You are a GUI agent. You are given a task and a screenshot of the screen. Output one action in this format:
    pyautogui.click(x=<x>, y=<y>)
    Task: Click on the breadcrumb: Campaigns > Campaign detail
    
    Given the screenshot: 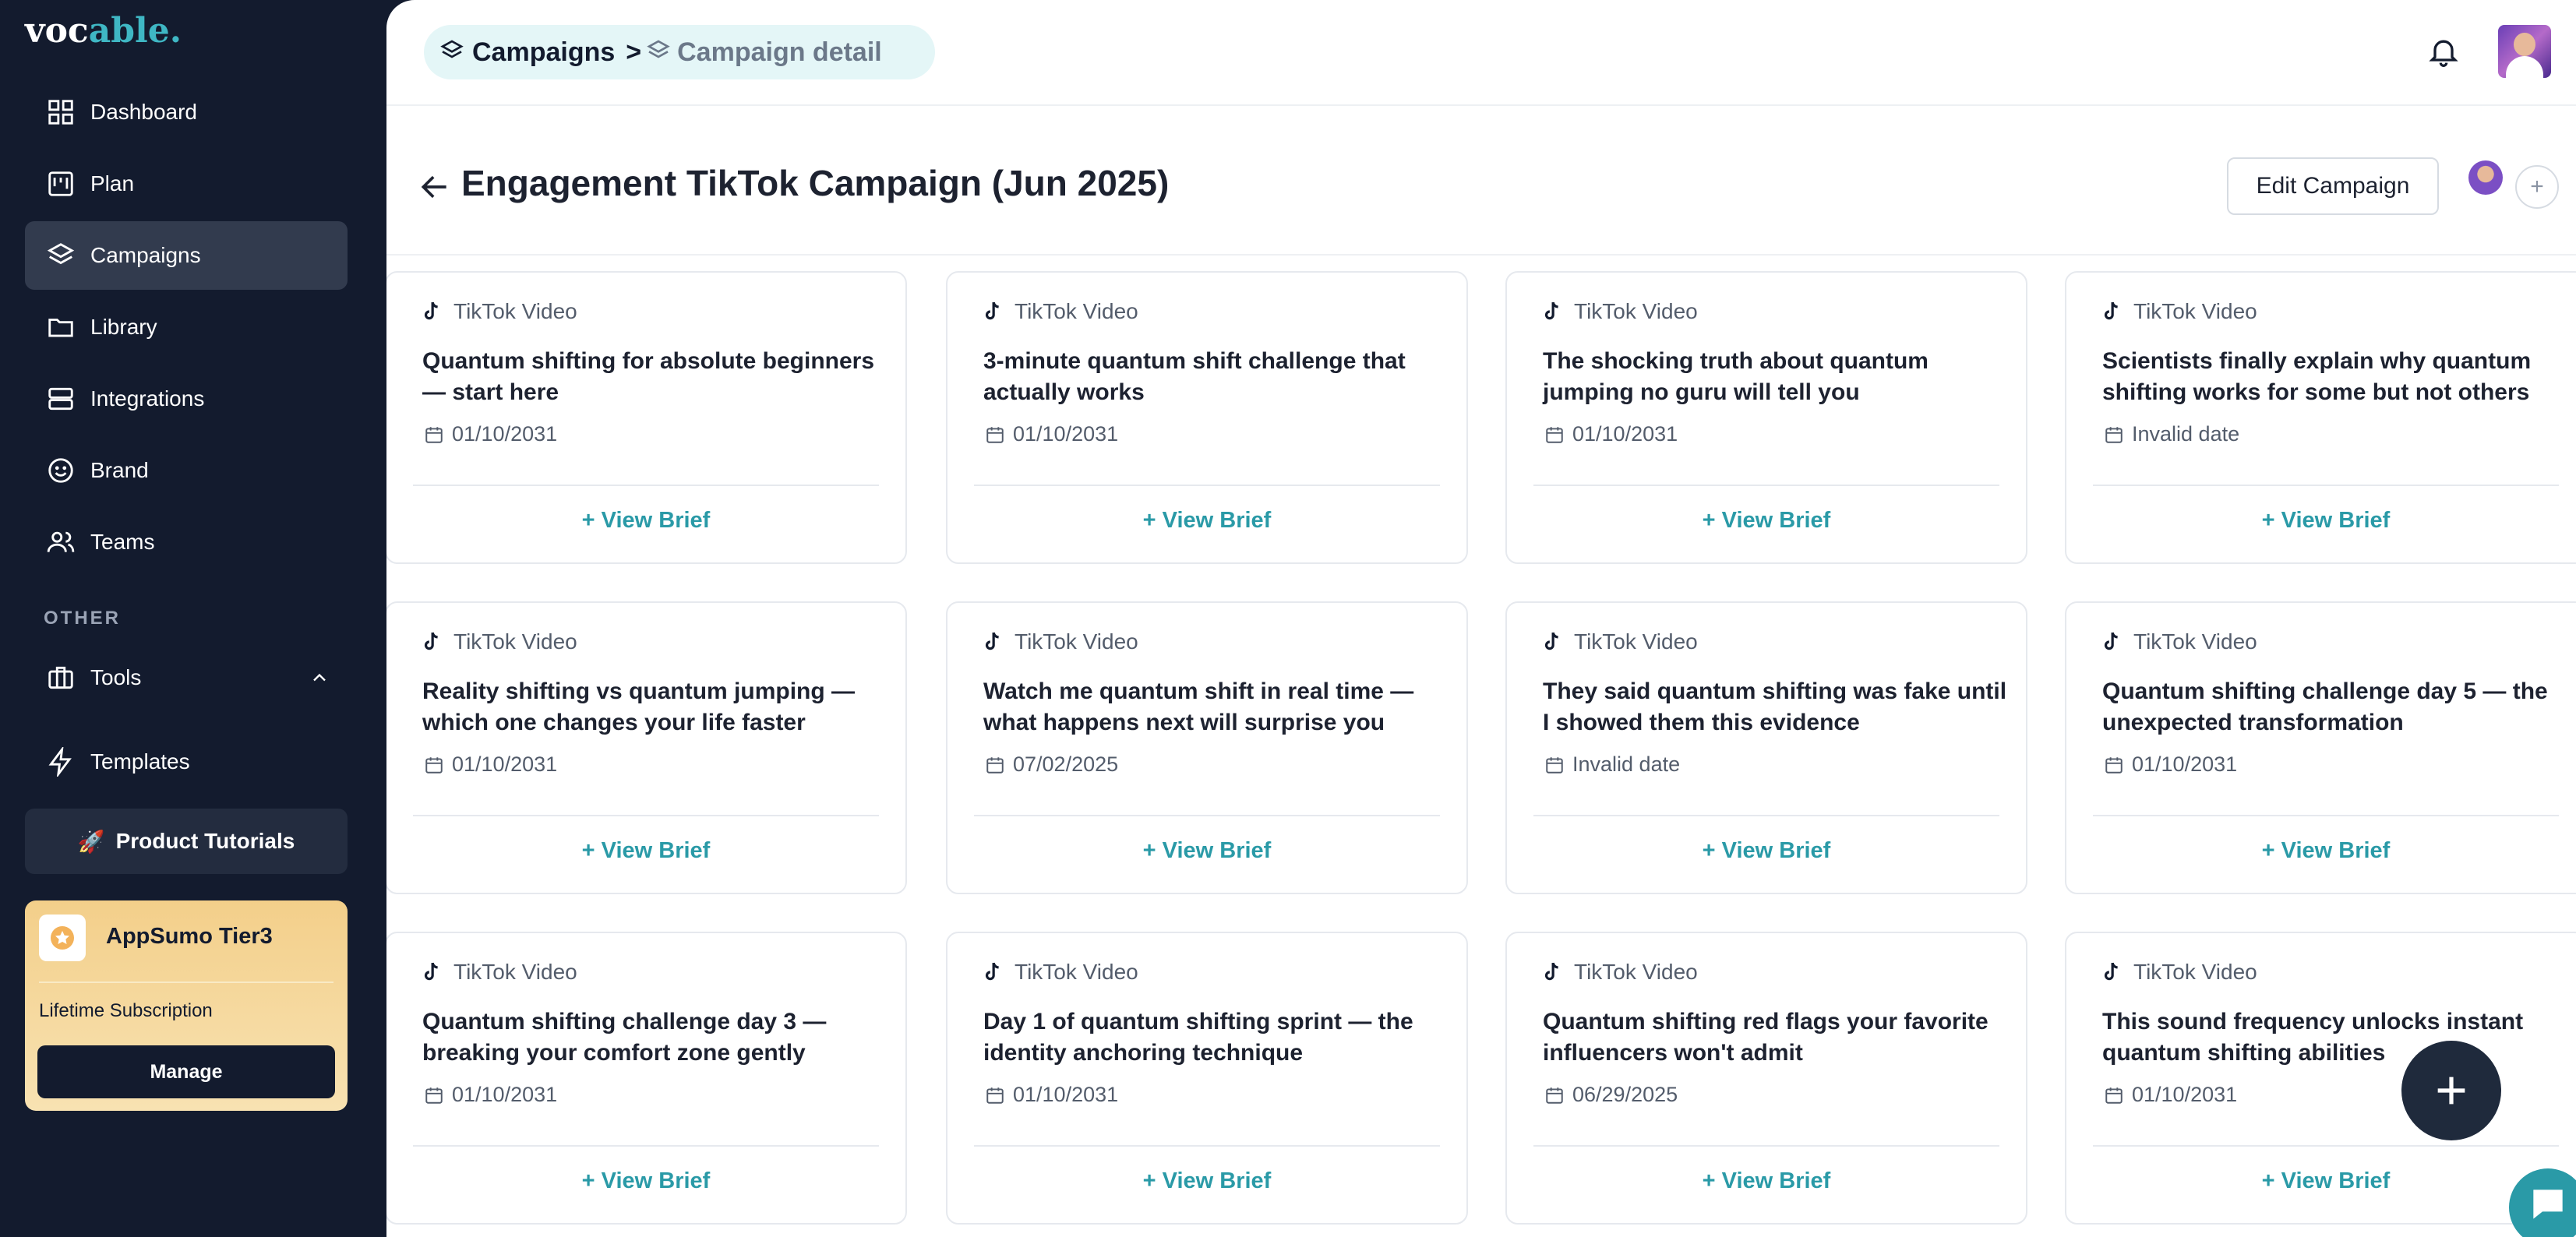 What is the action you would take?
    pyautogui.click(x=679, y=52)
    